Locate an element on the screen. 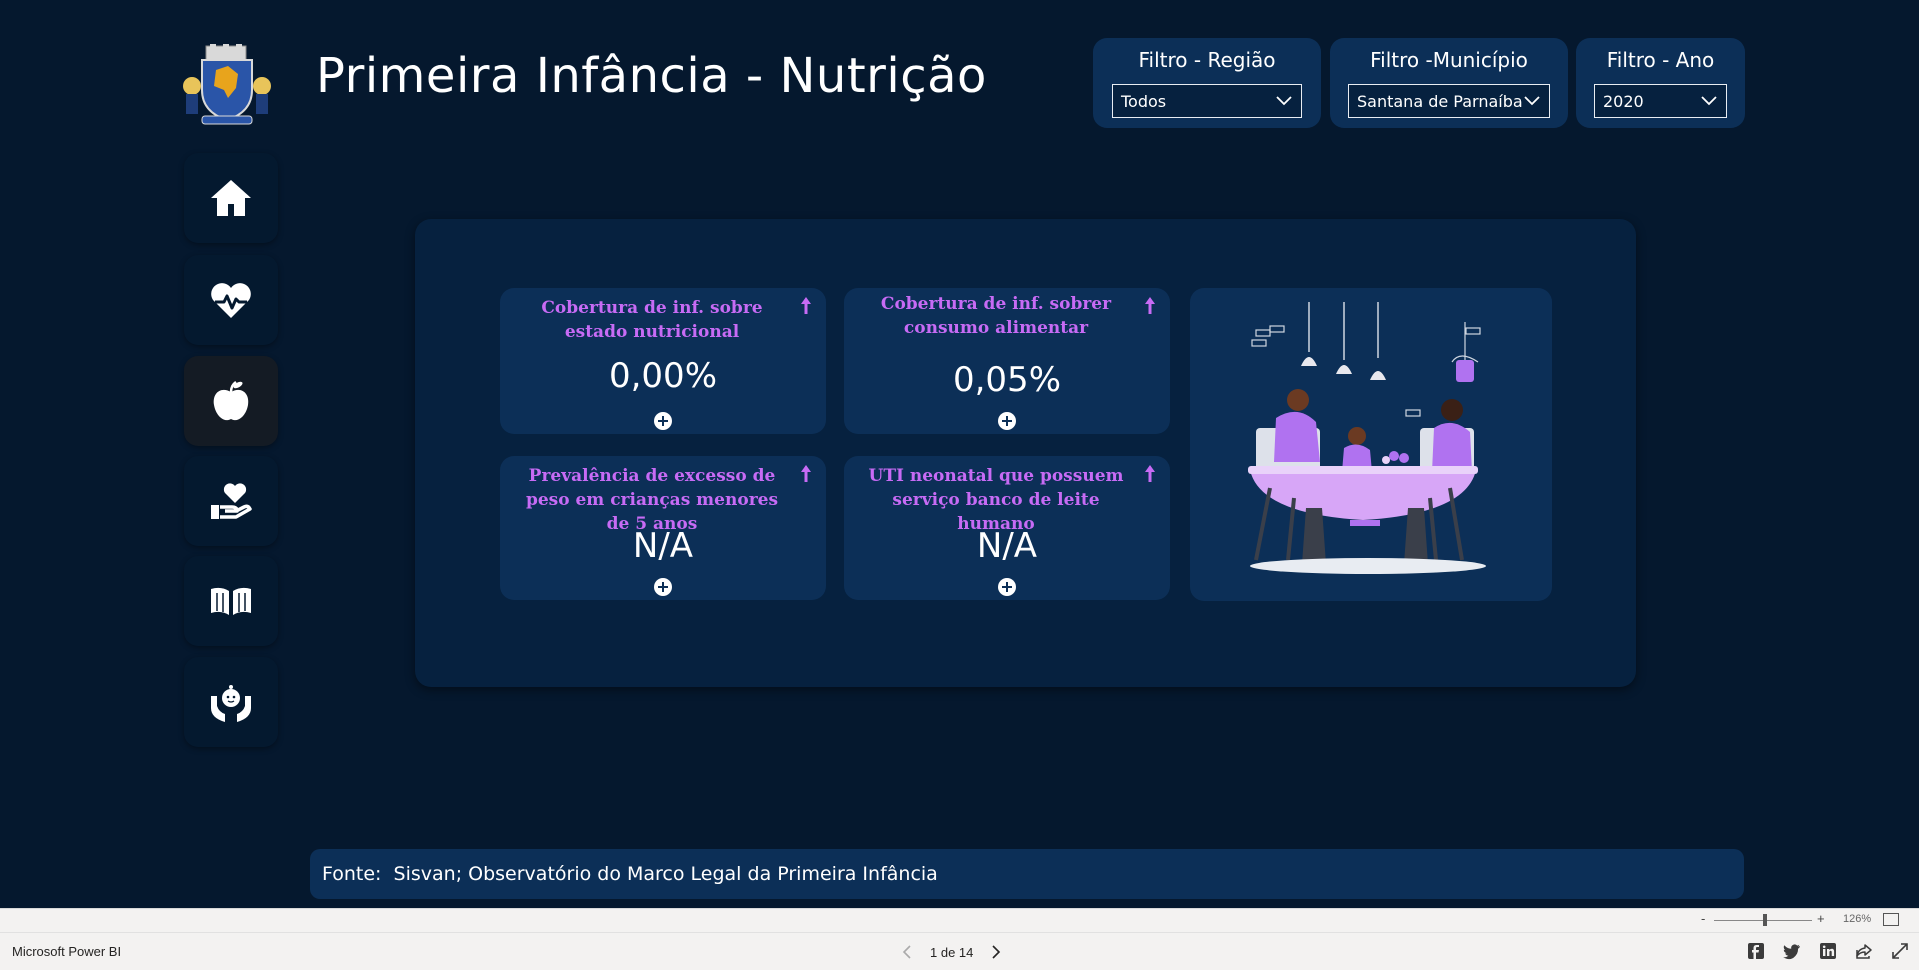 This screenshot has width=1919, height=970. power-bi-brand: Microsoft Power BI is located at coordinates (66, 951).